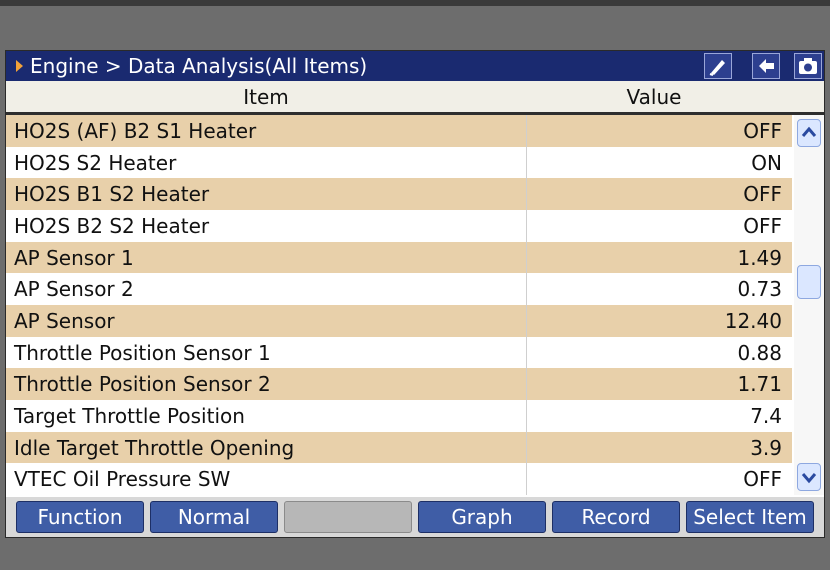  I want to click on item-name: Target Throttle Position, so click(129, 415).